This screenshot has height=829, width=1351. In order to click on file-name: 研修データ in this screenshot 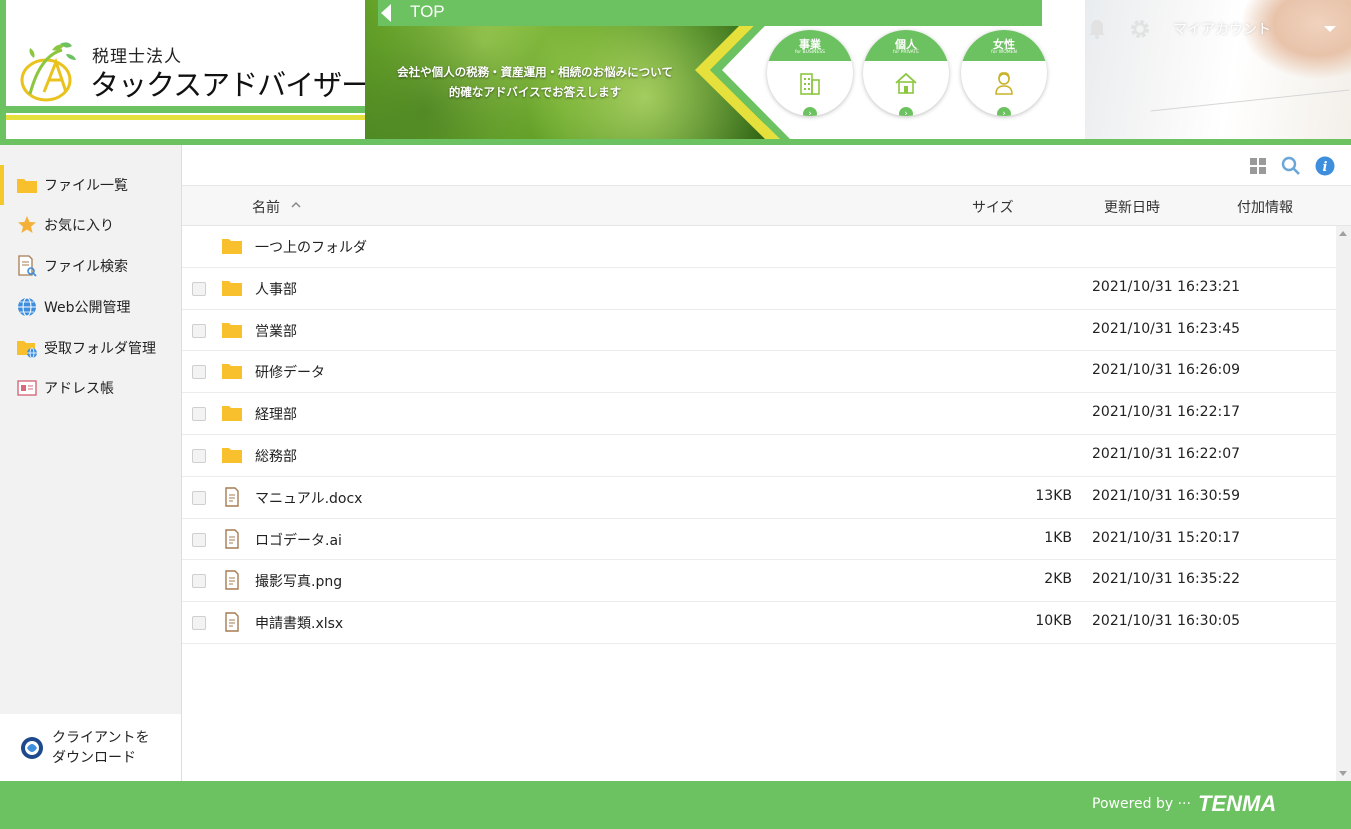, I will do `click(290, 372)`.